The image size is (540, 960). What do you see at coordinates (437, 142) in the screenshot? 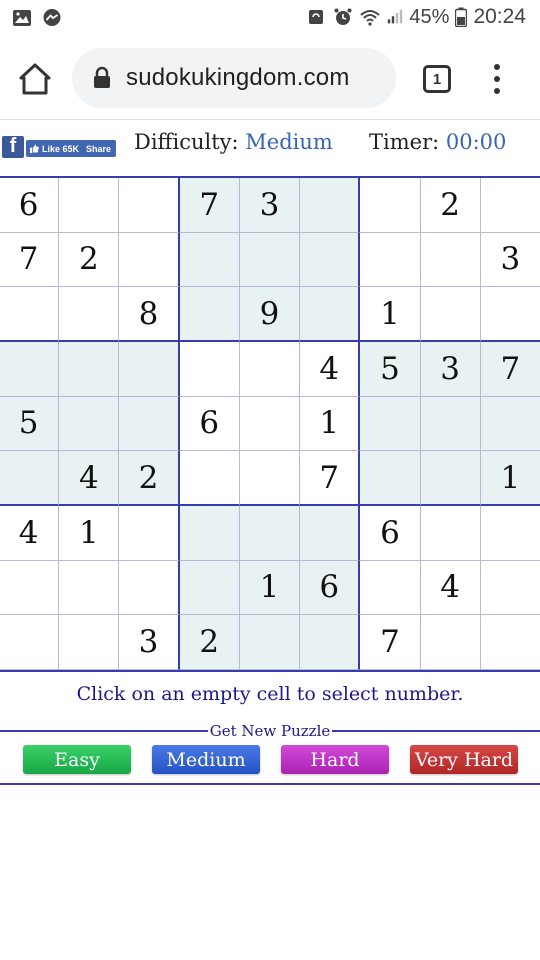
I see `timer-display: Timer: 00:00` at bounding box center [437, 142].